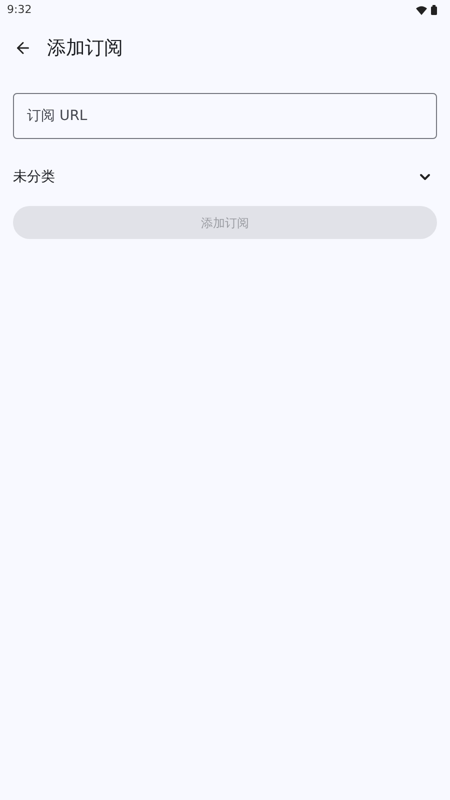  I want to click on url-input-field: 订阅 URL, so click(225, 116).